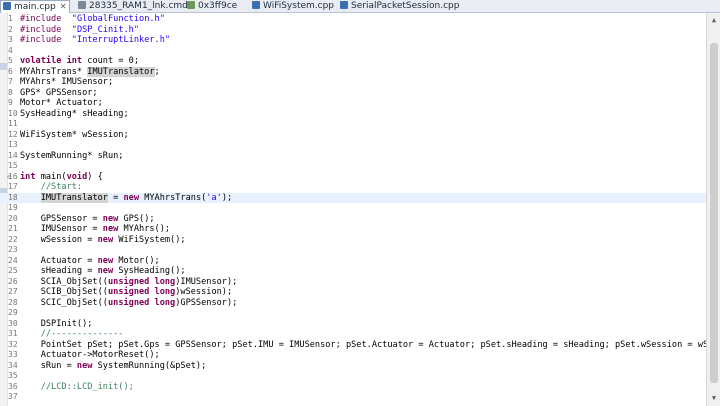 Image resolution: width=720 pixels, height=406 pixels. What do you see at coordinates (353, 51) in the screenshot?
I see `code-line: 4` at bounding box center [353, 51].